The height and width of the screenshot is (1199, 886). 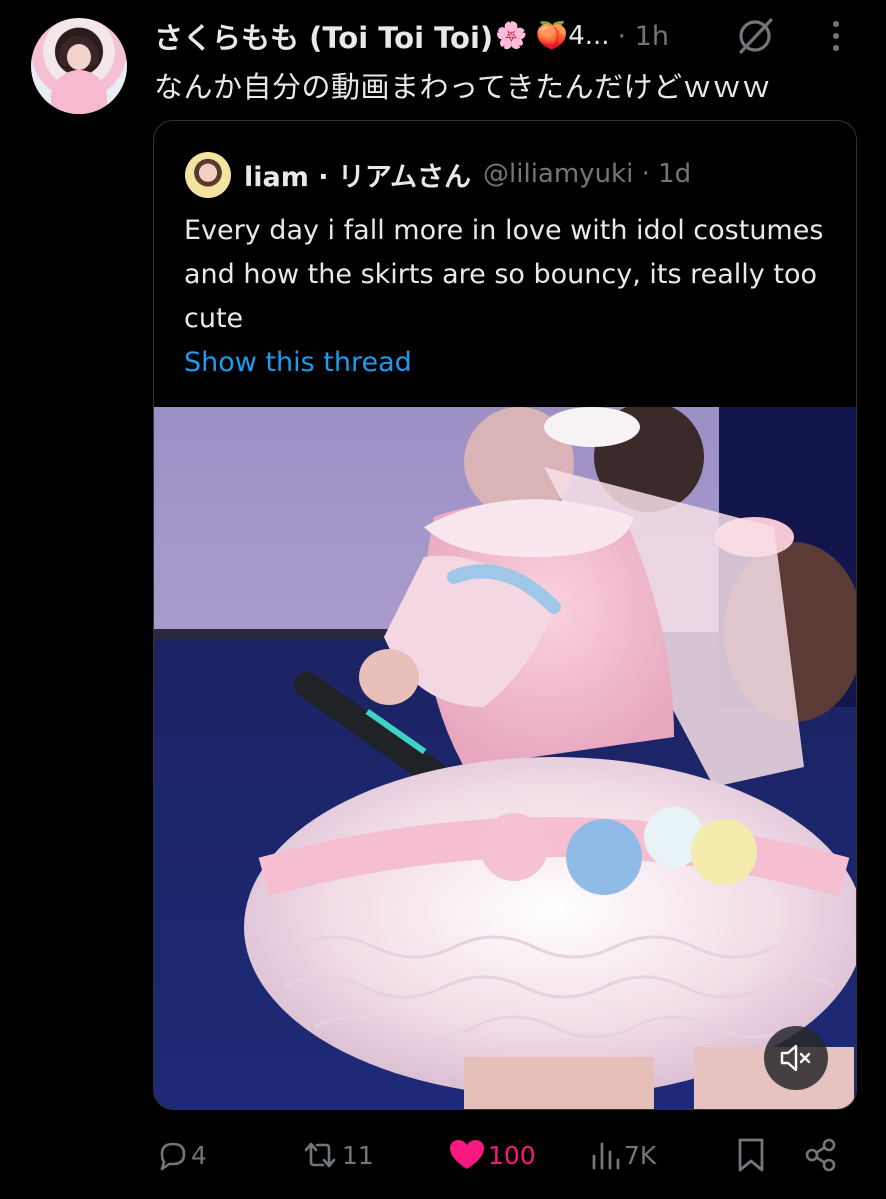 I want to click on bookmark-icon, so click(x=751, y=1155).